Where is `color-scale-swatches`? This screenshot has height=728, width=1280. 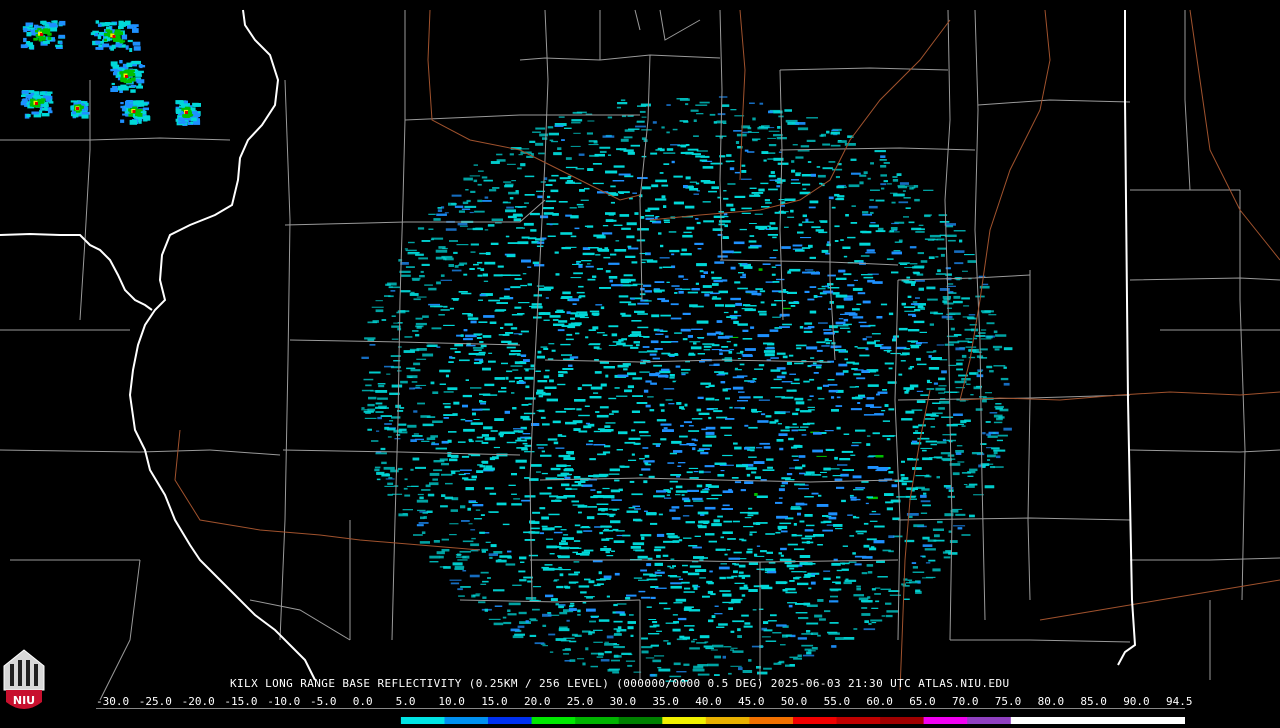
color-scale-swatches is located at coordinates (641, 720).